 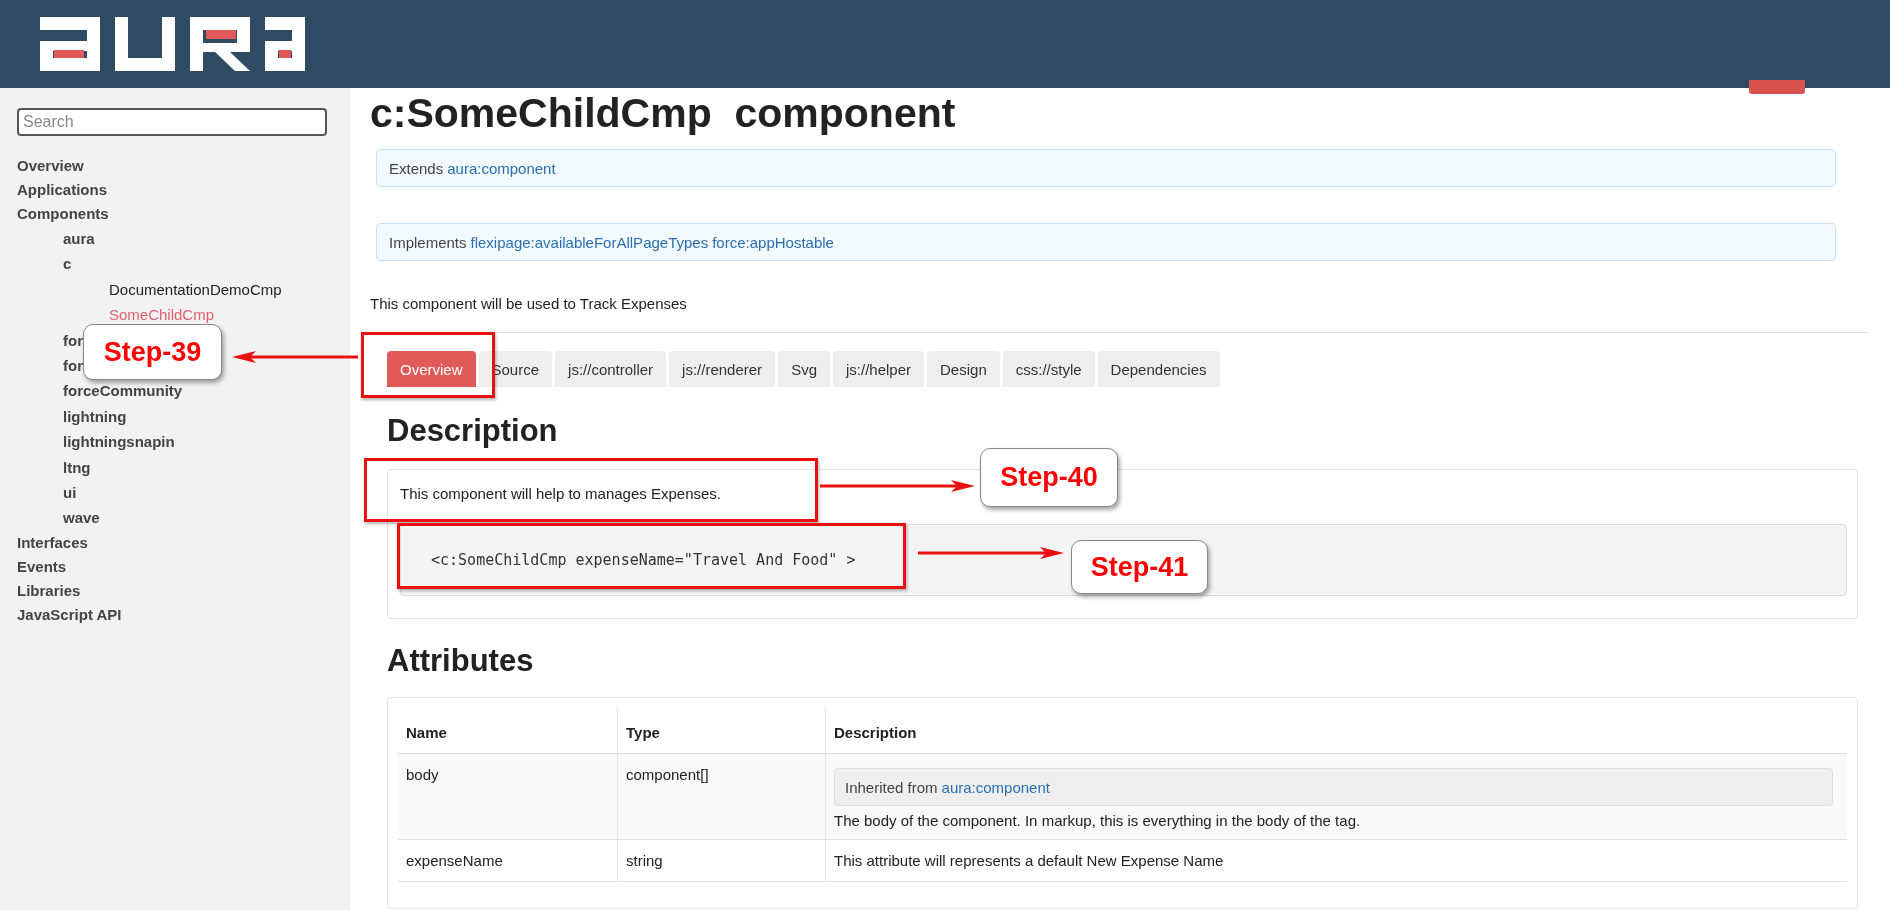 I want to click on implements-label: Implements, so click(x=428, y=242).